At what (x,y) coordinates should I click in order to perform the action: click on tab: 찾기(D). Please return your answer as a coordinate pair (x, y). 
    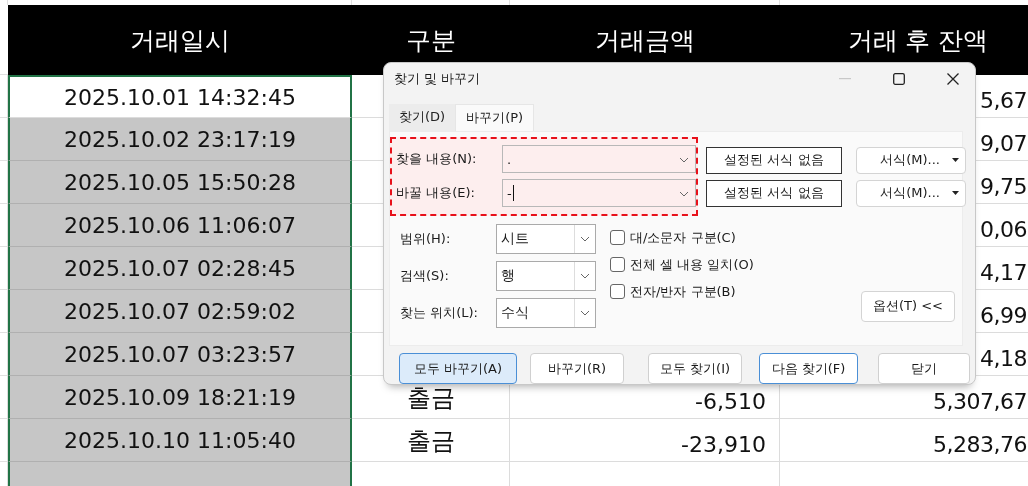
    Looking at the image, I should click on (422, 117).